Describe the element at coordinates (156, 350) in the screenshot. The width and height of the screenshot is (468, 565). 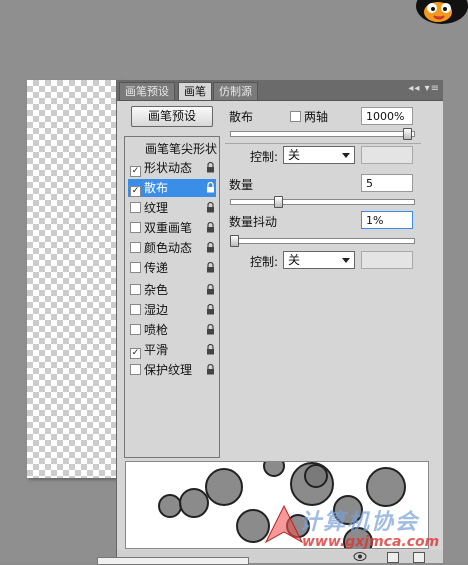
I see `brush-setting-label: 平滑` at that location.